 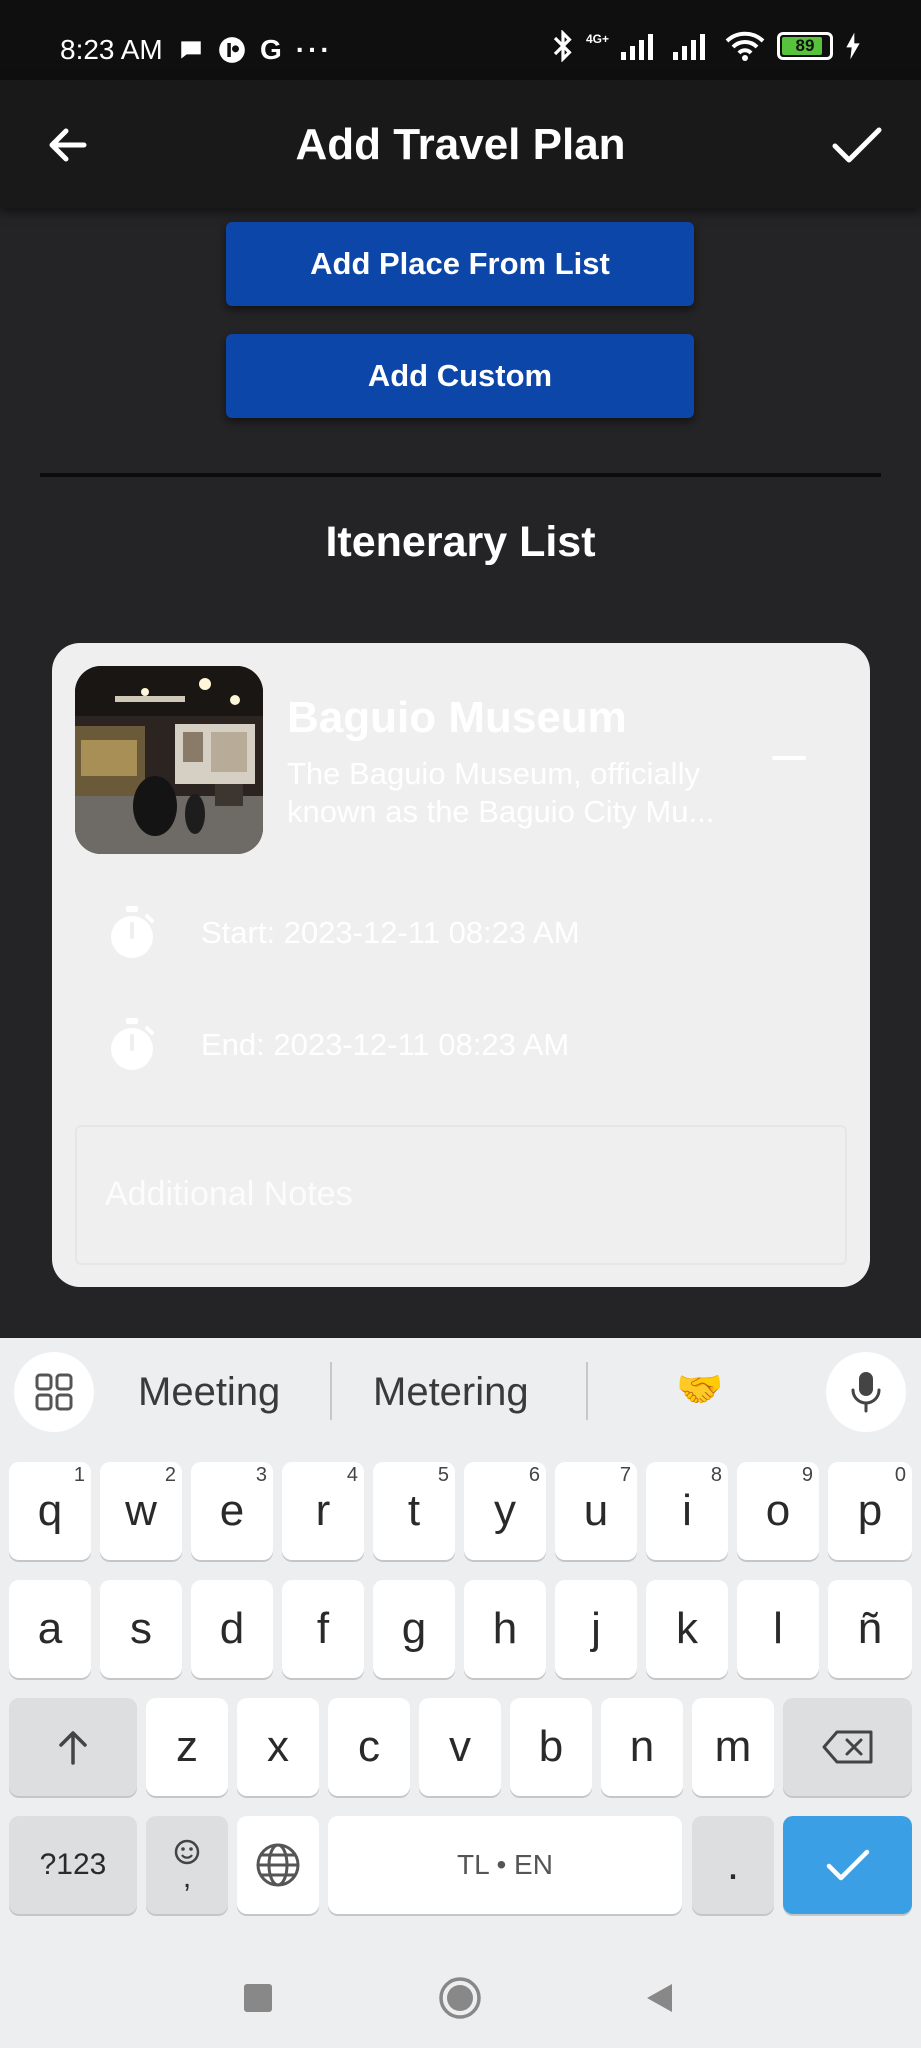 I want to click on key-x: x, so click(x=278, y=1747).